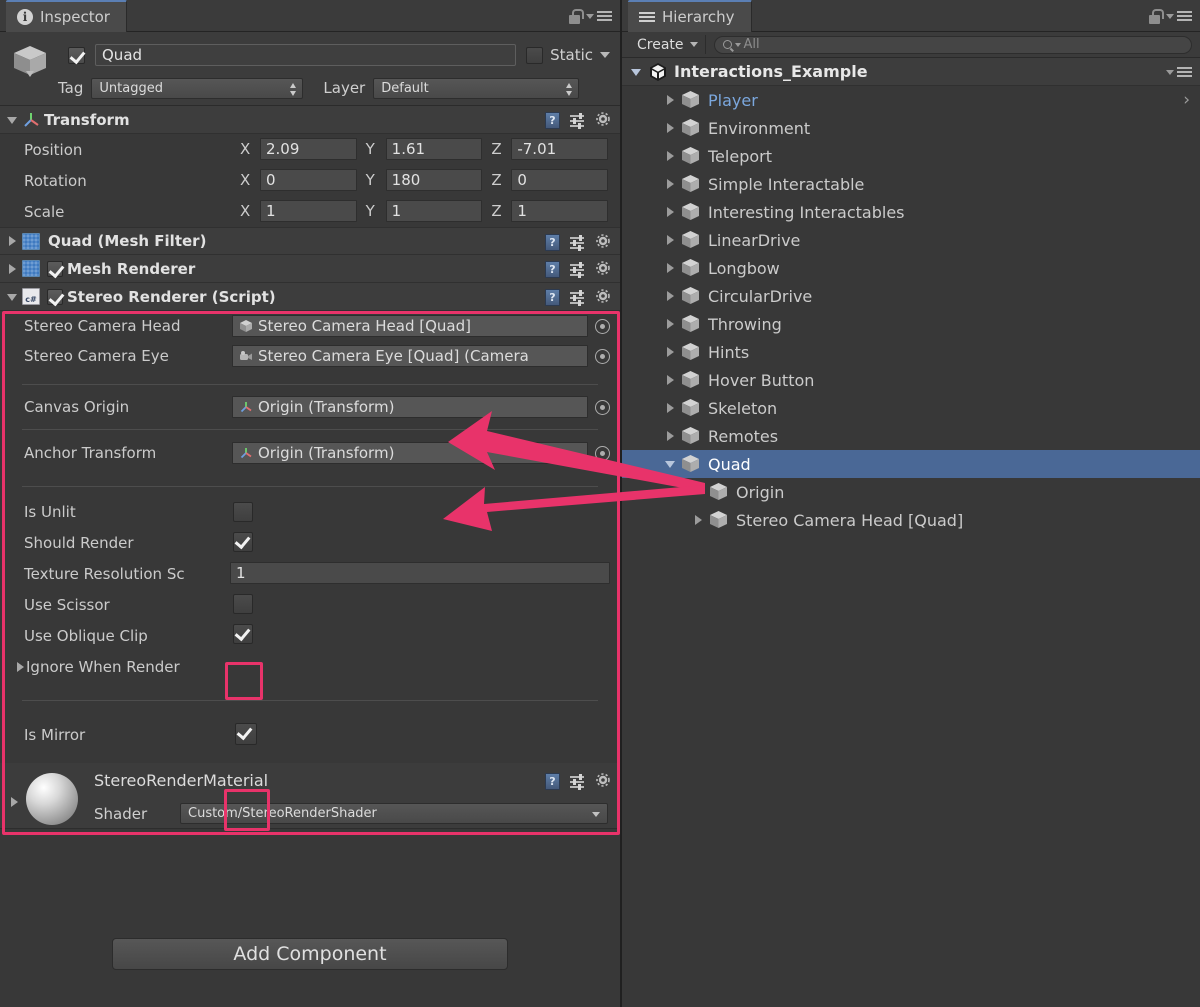 Image resolution: width=1200 pixels, height=1007 pixels. What do you see at coordinates (410, 407) in the screenshot?
I see `canvas-origin-field: Origin (Transform)` at bounding box center [410, 407].